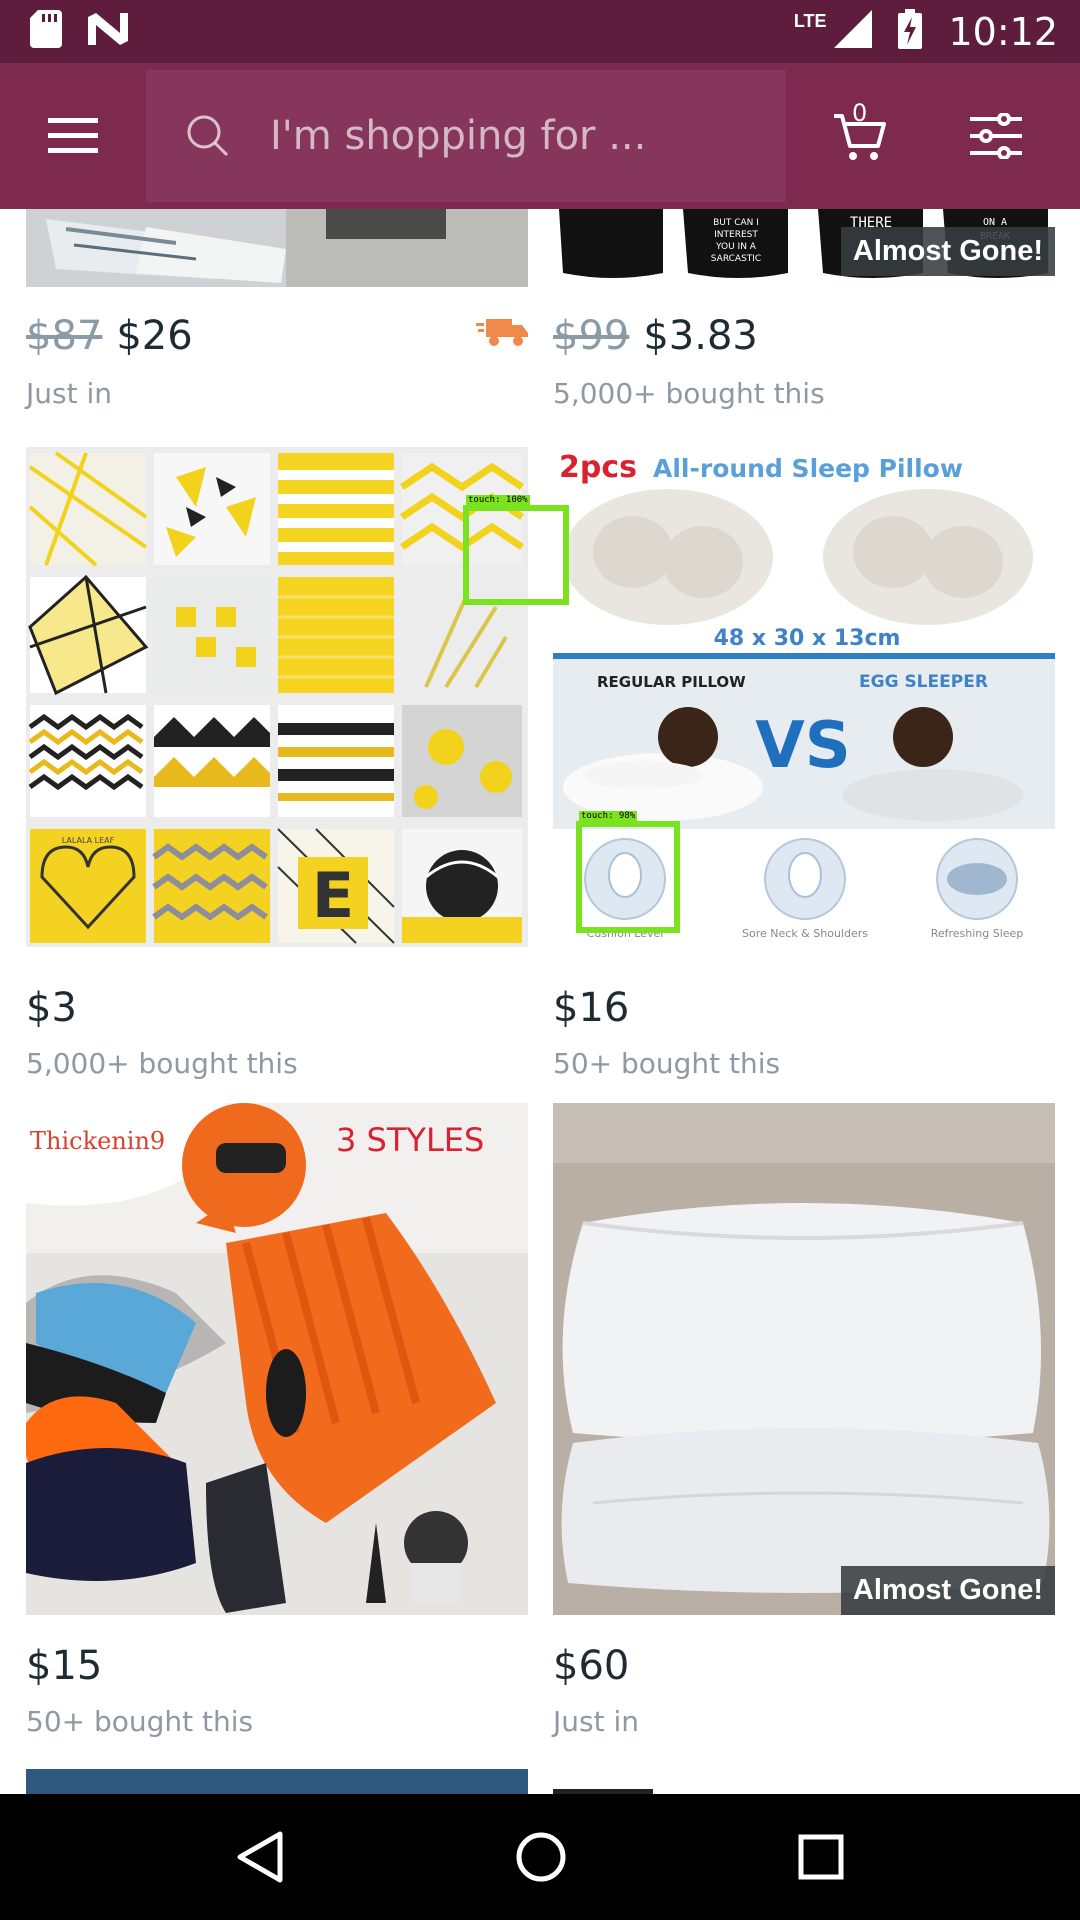  I want to click on price-row: $99 $3.83, so click(655, 336).